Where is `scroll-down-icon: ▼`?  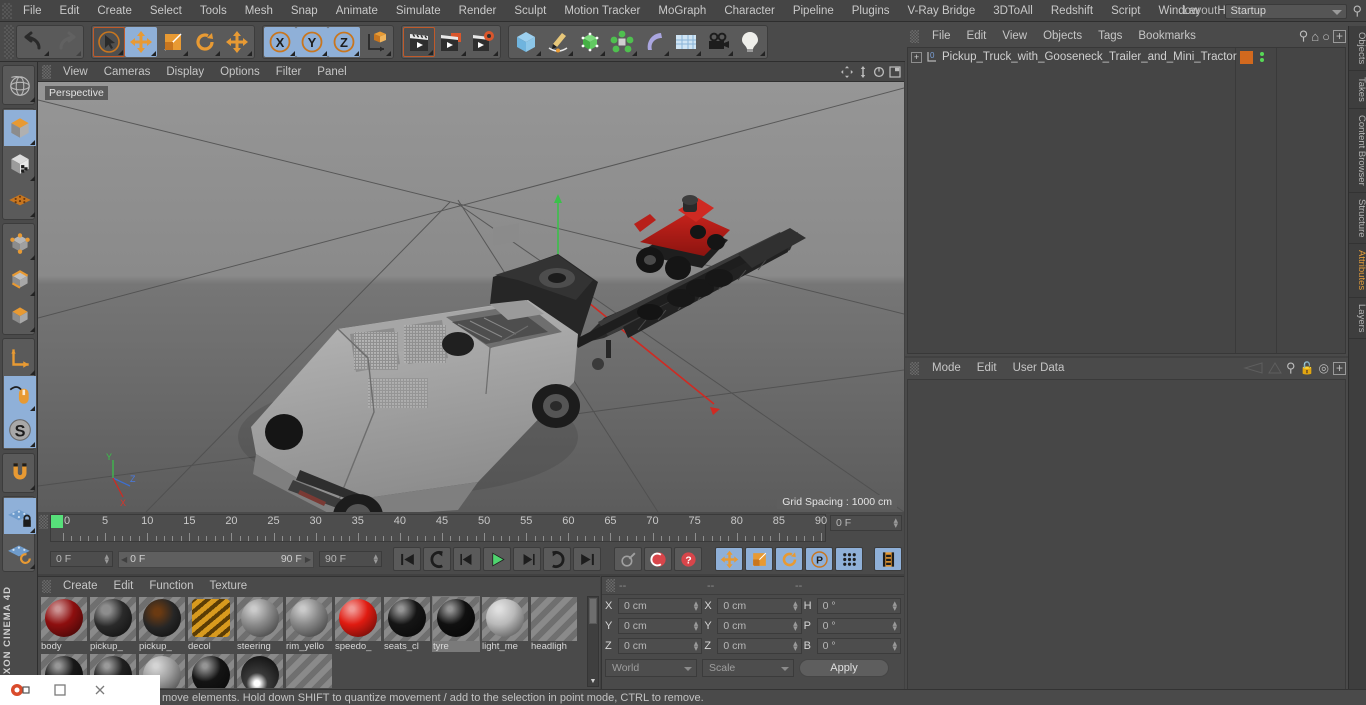 scroll-down-icon: ▼ is located at coordinates (593, 681).